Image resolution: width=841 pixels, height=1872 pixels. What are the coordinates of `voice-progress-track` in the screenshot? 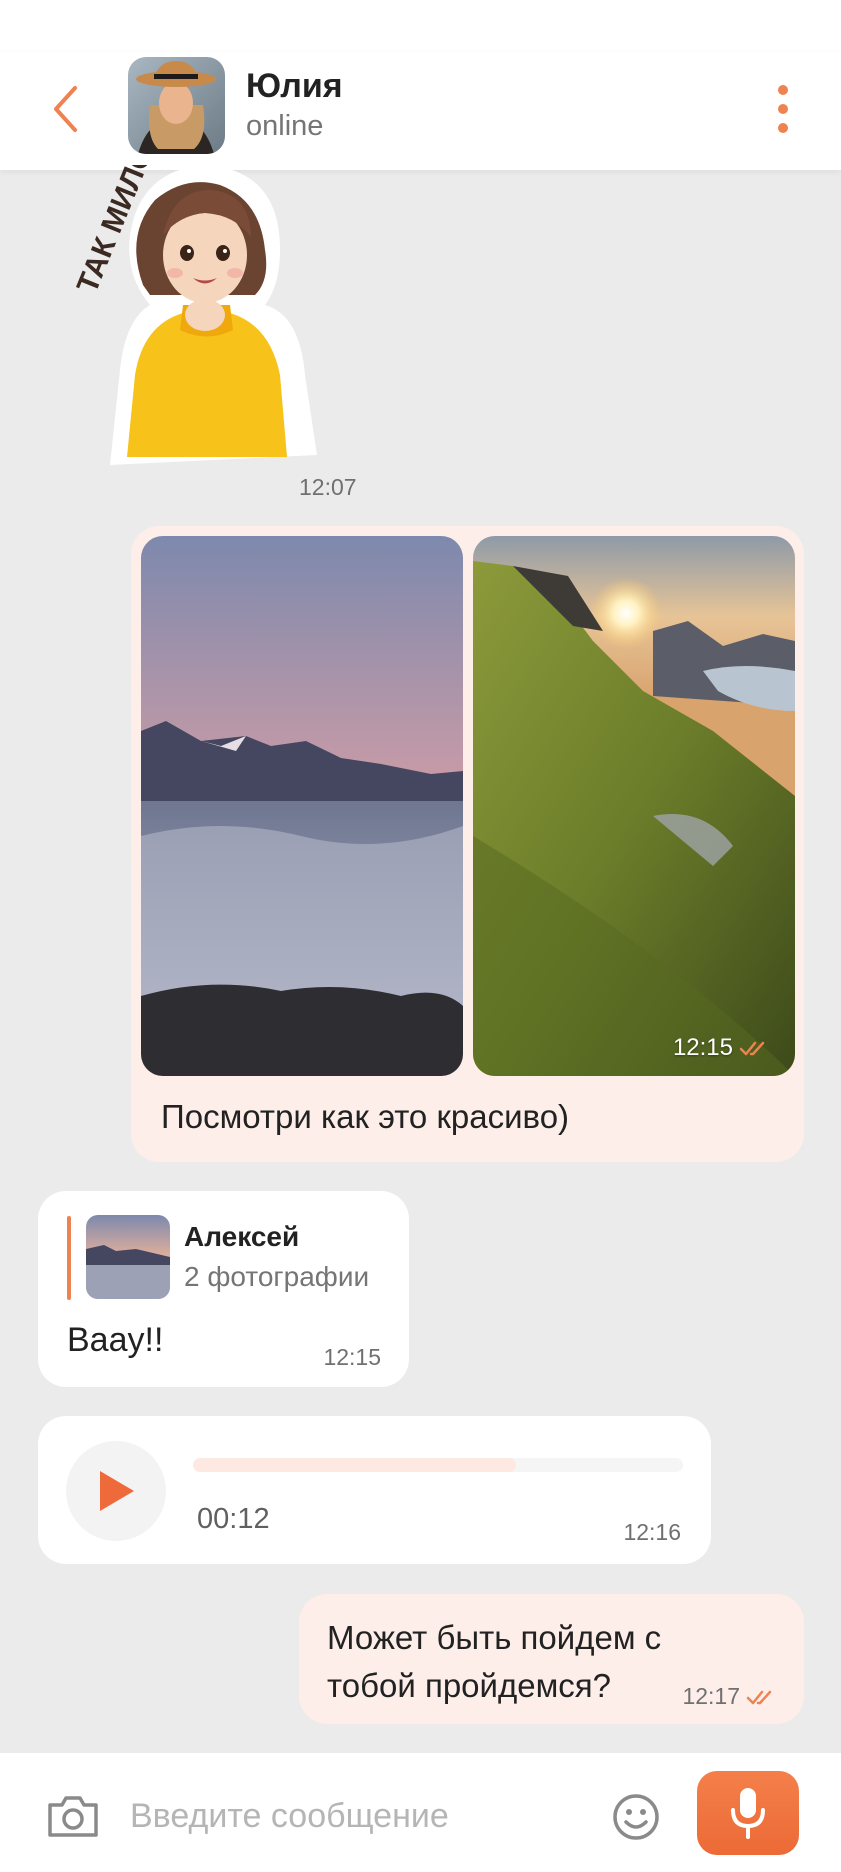 It's located at (438, 1465).